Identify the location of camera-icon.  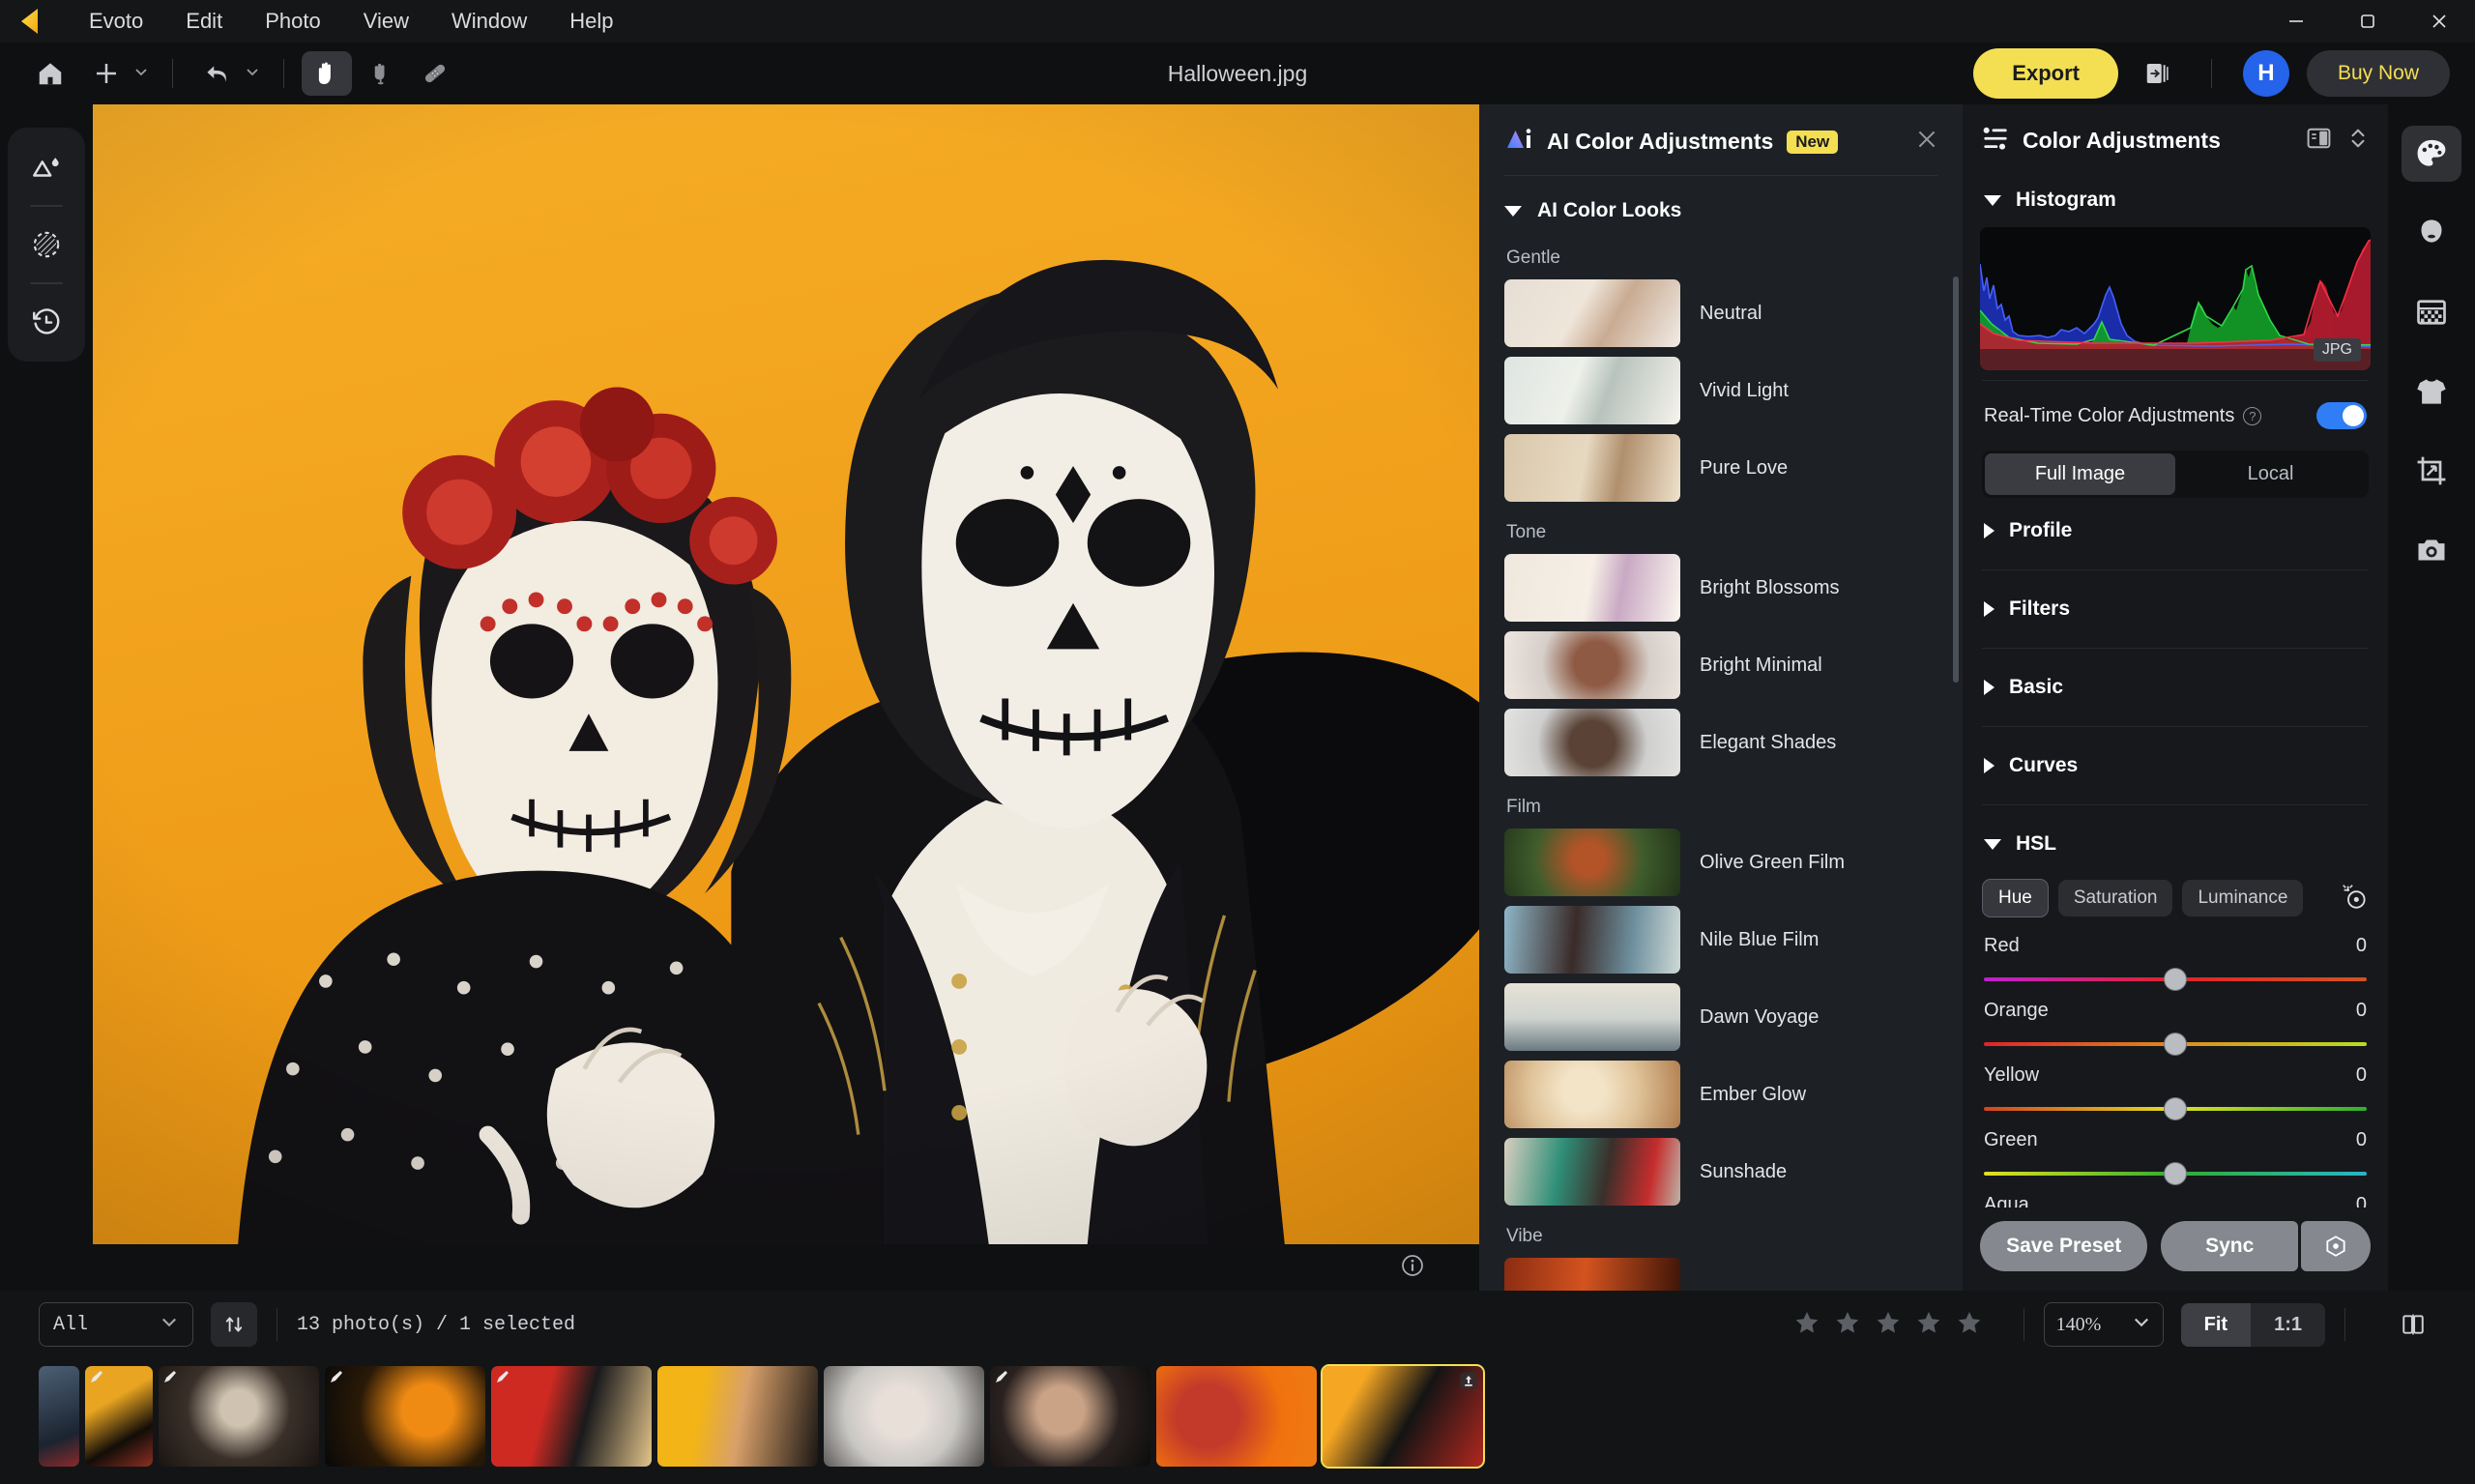
(2431, 550).